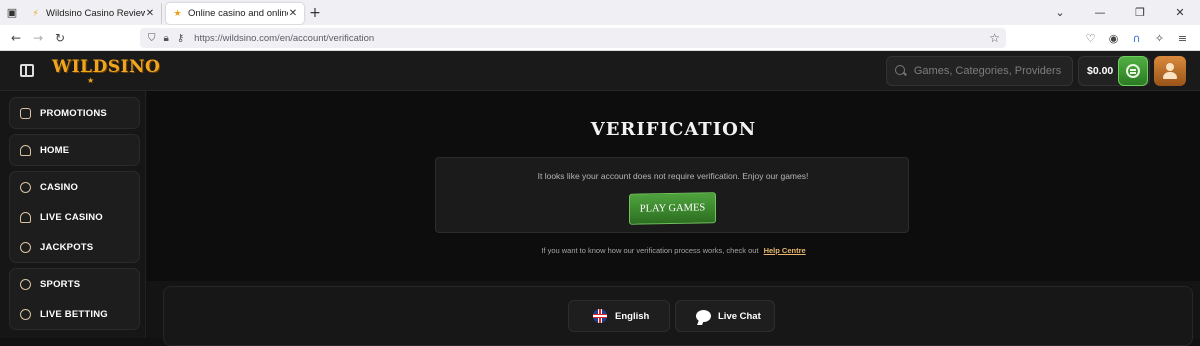 This screenshot has width=1200, height=346. I want to click on bookmark-star-icon: ☆, so click(994, 38).